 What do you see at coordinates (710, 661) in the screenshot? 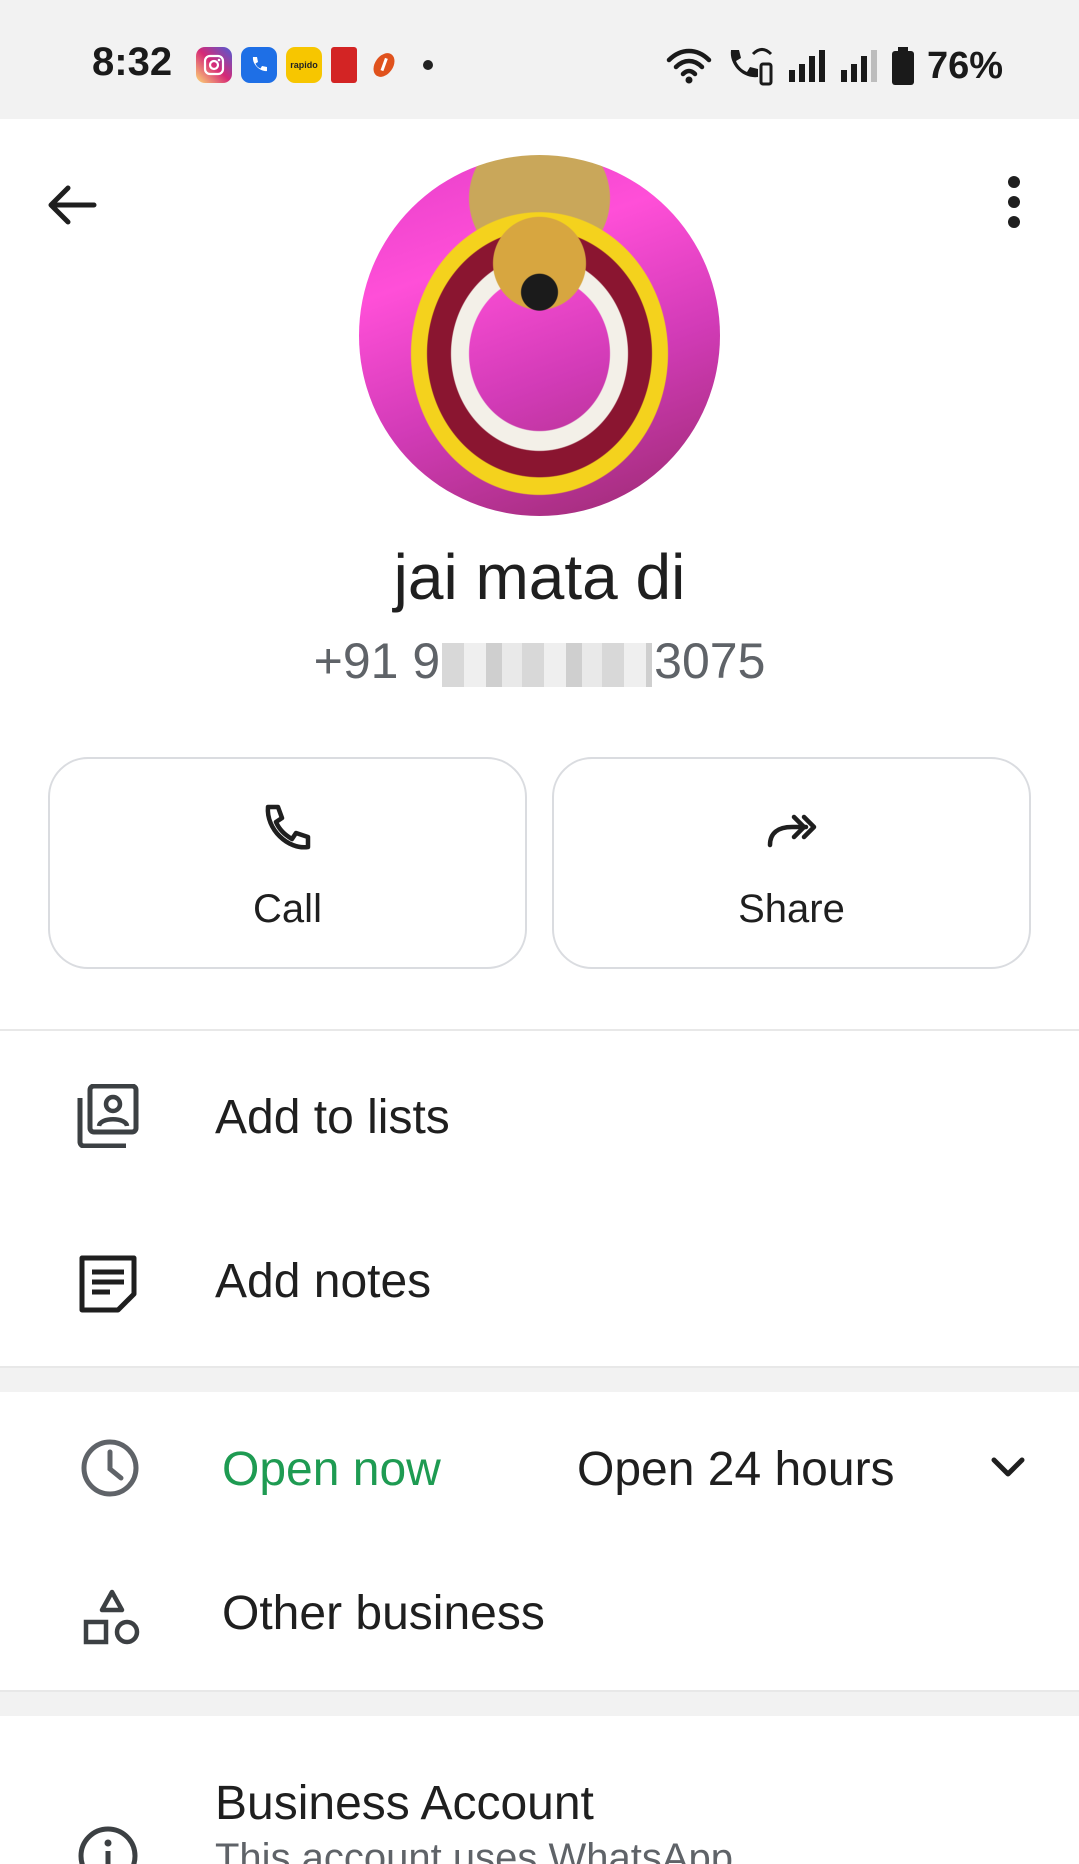
I see `phone-suffix: 3075` at bounding box center [710, 661].